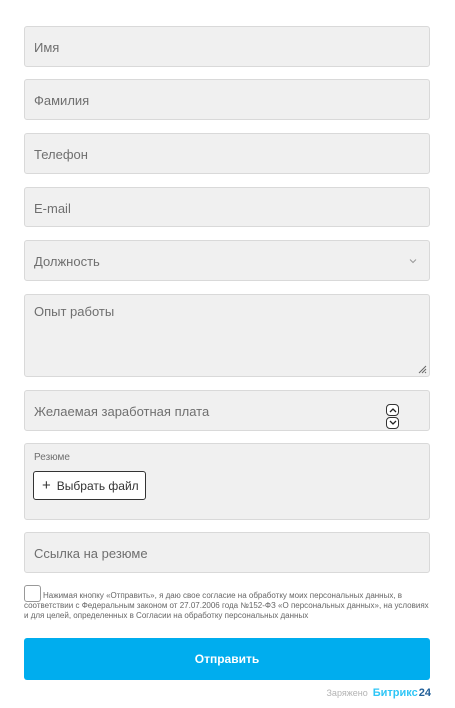 The height and width of the screenshot is (708, 455). What do you see at coordinates (422, 369) in the screenshot?
I see `resize-handle-icon` at bounding box center [422, 369].